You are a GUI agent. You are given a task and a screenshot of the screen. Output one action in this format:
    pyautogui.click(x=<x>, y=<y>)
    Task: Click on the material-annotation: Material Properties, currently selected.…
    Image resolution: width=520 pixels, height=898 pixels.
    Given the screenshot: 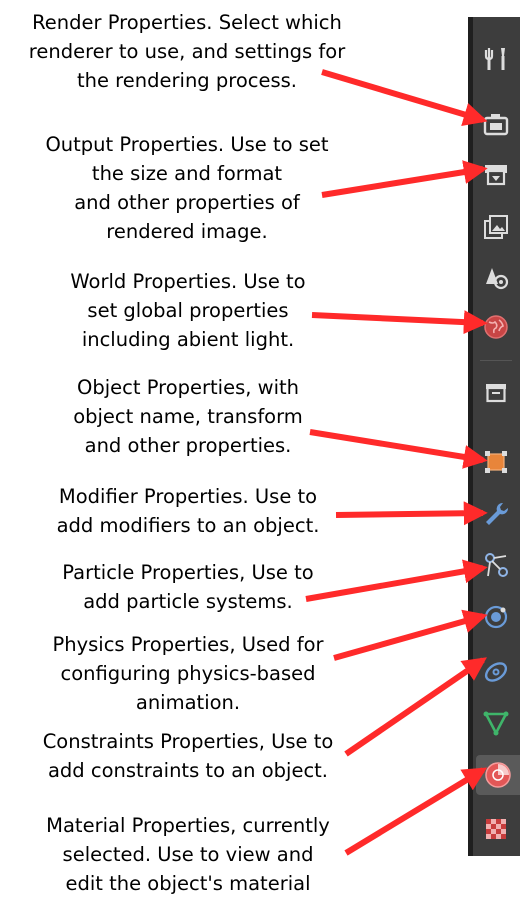 What is the action you would take?
    pyautogui.click(x=188, y=854)
    